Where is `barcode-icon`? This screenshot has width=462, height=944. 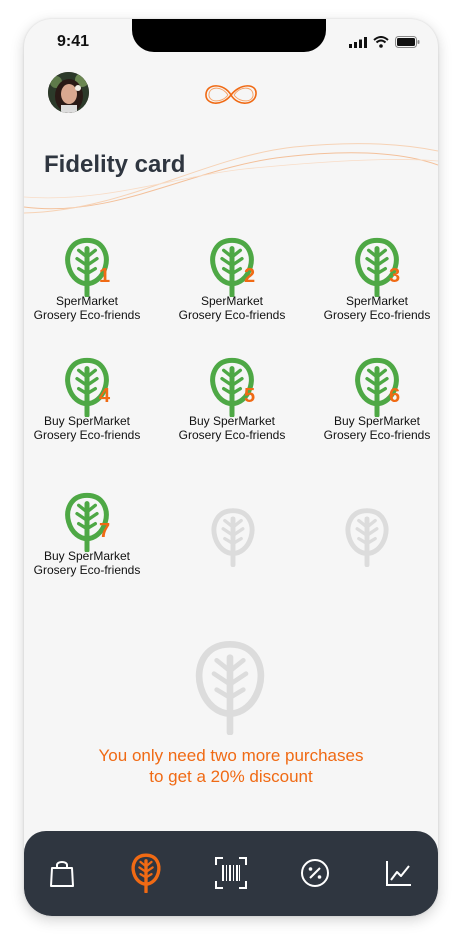
barcode-icon is located at coordinates (231, 873).